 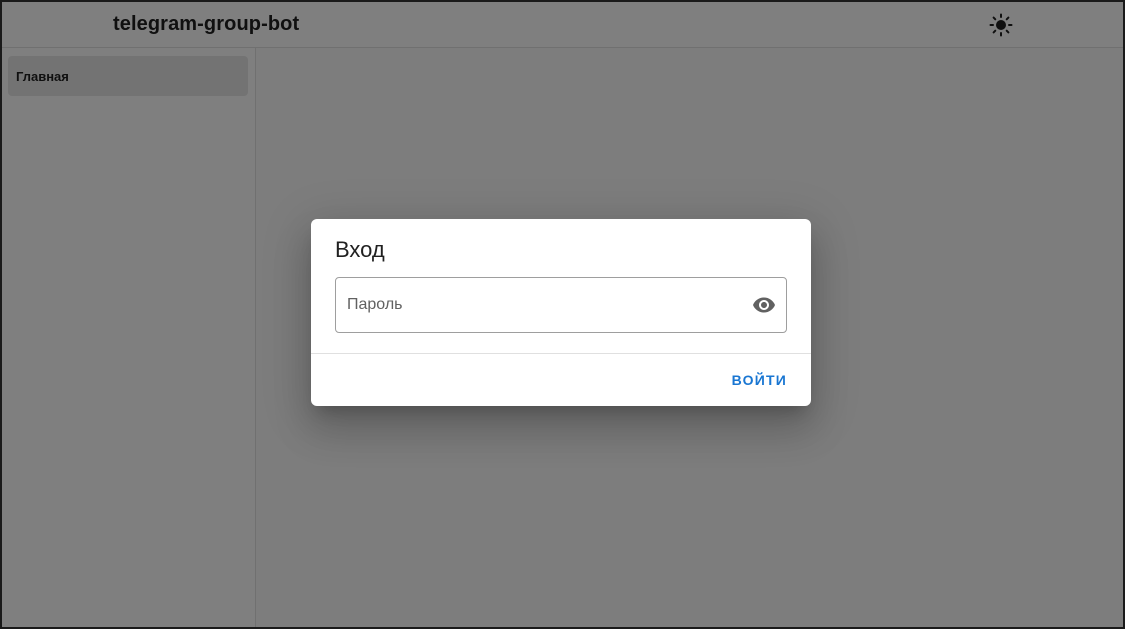 I want to click on password-input, so click(x=561, y=305).